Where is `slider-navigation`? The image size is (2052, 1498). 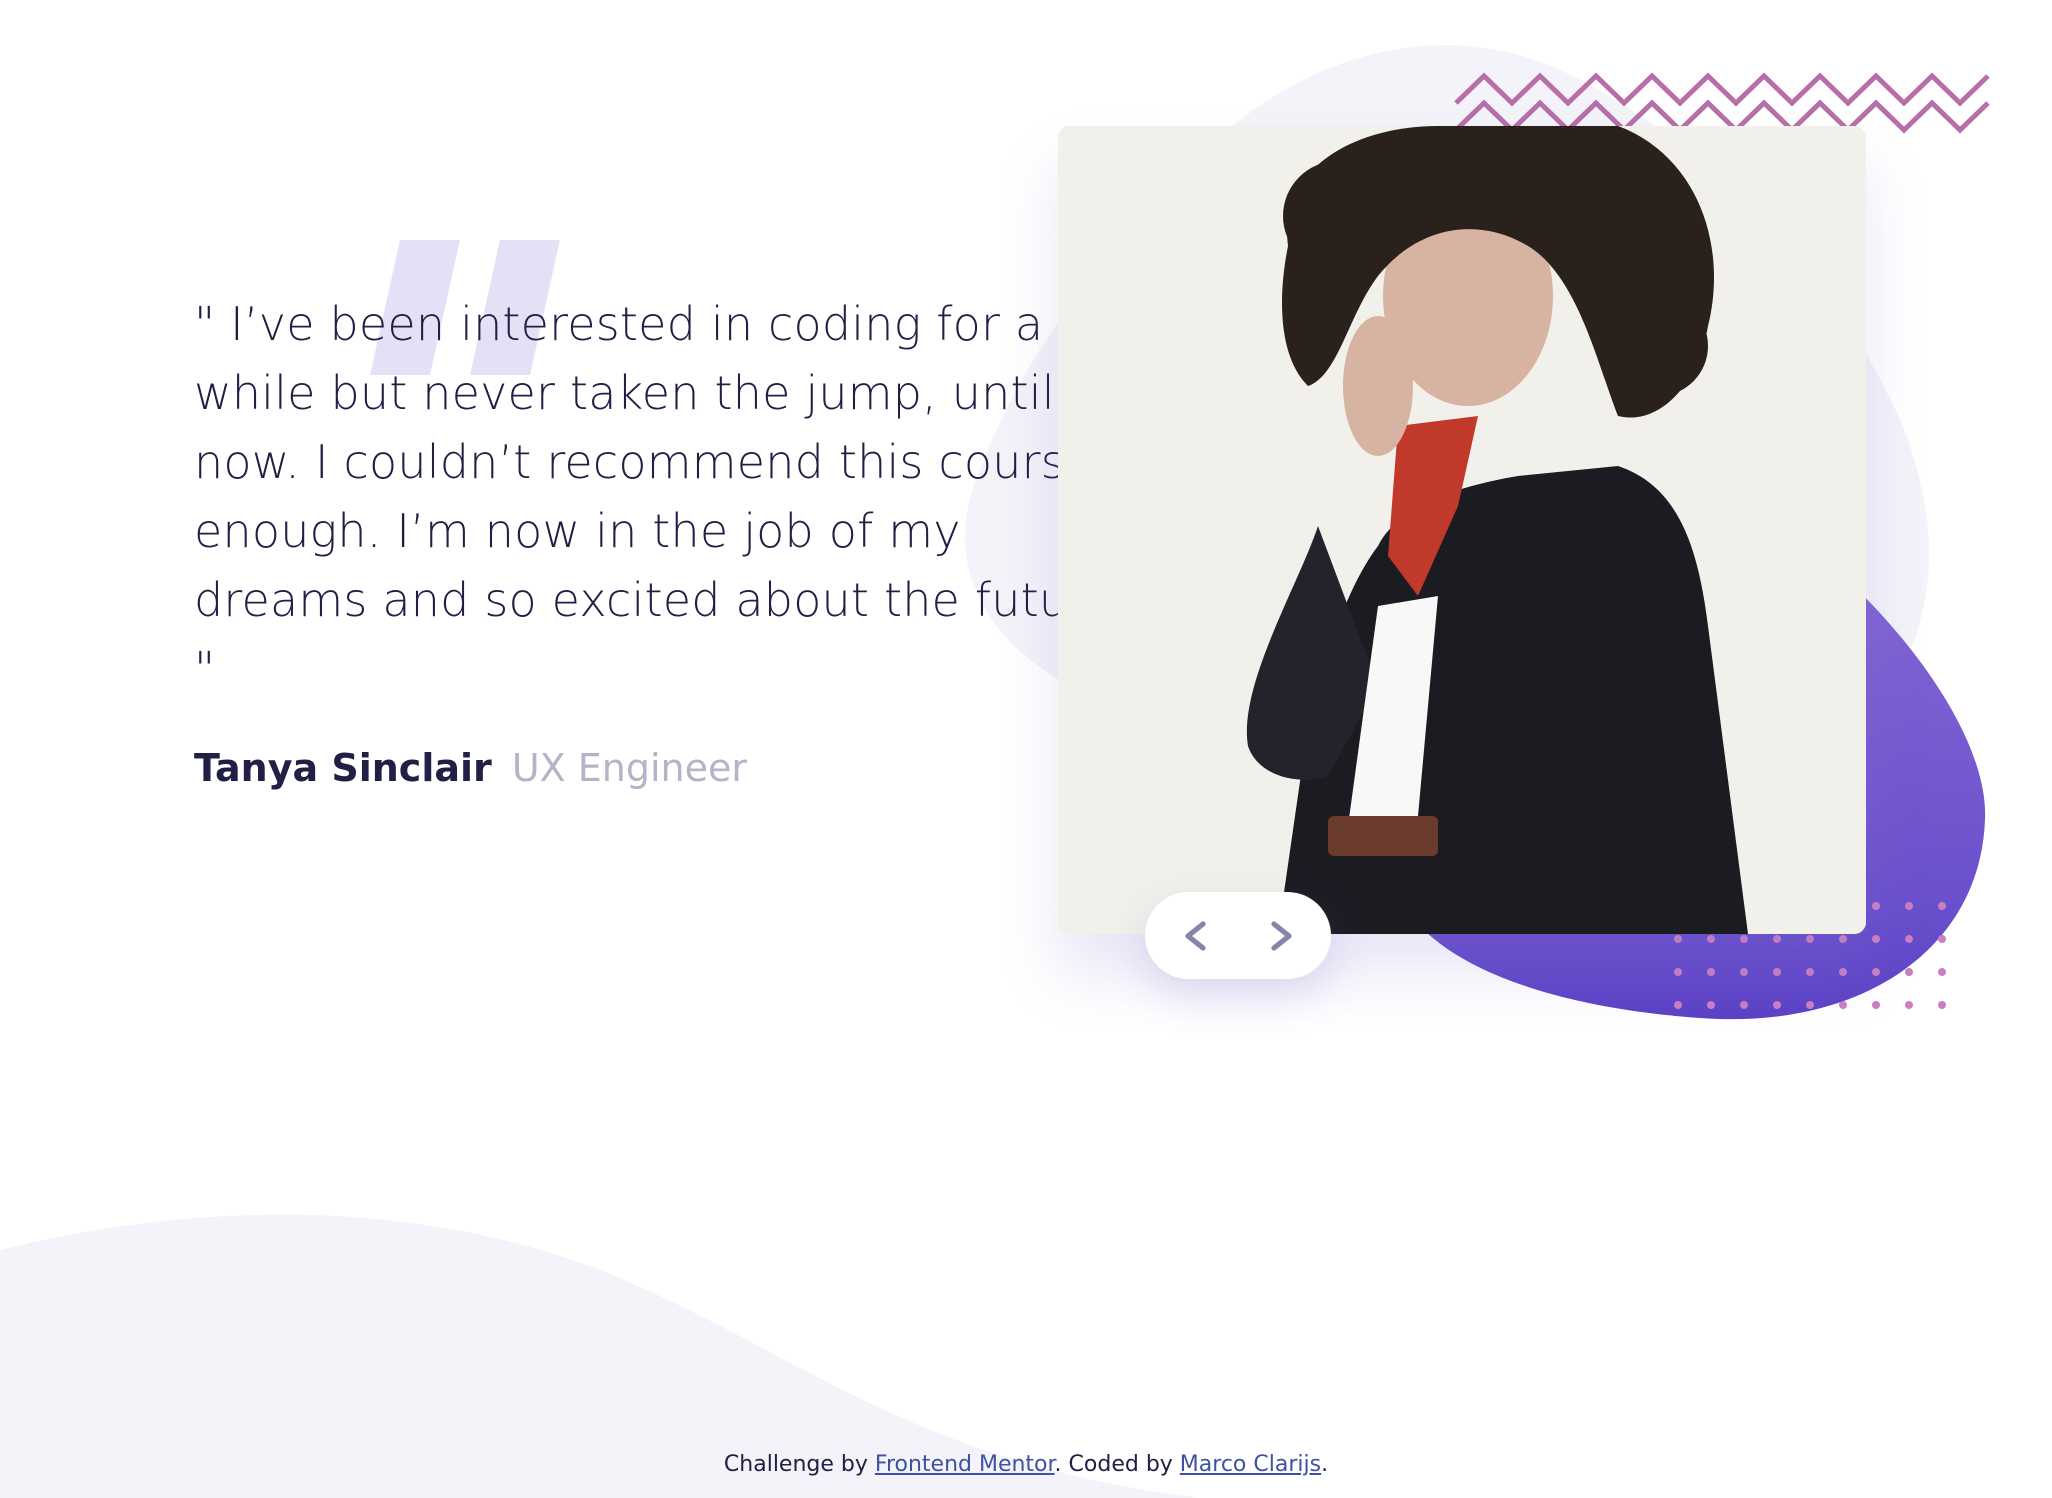 slider-navigation is located at coordinates (1238, 935).